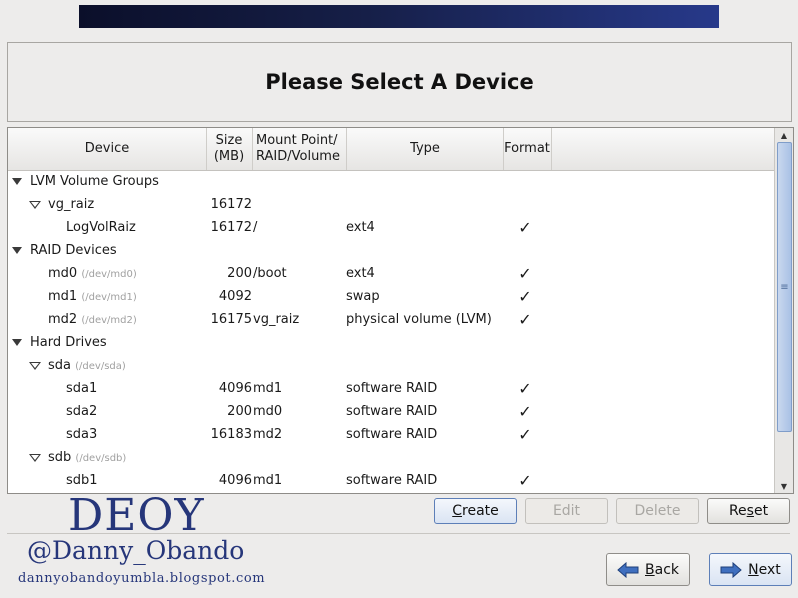 The height and width of the screenshot is (598, 798). Describe the element at coordinates (63, 296) in the screenshot. I see `device-label: md1` at that location.